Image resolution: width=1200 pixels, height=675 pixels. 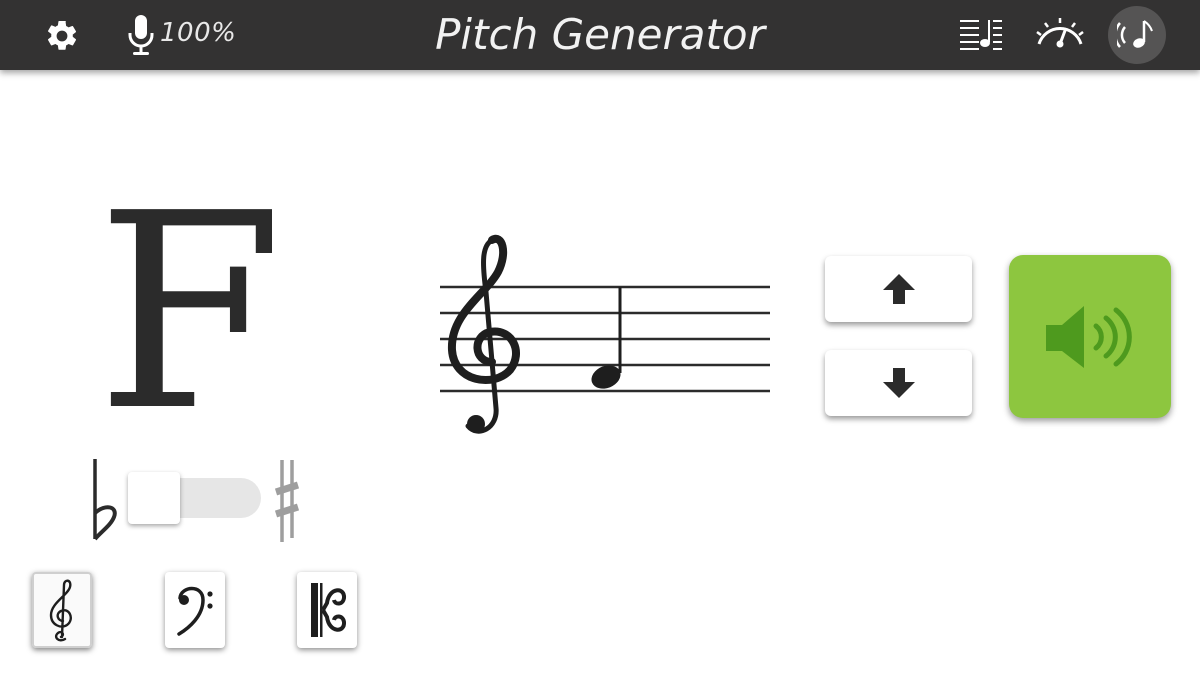 I want to click on sharp-symbol-icon, so click(x=287, y=501).